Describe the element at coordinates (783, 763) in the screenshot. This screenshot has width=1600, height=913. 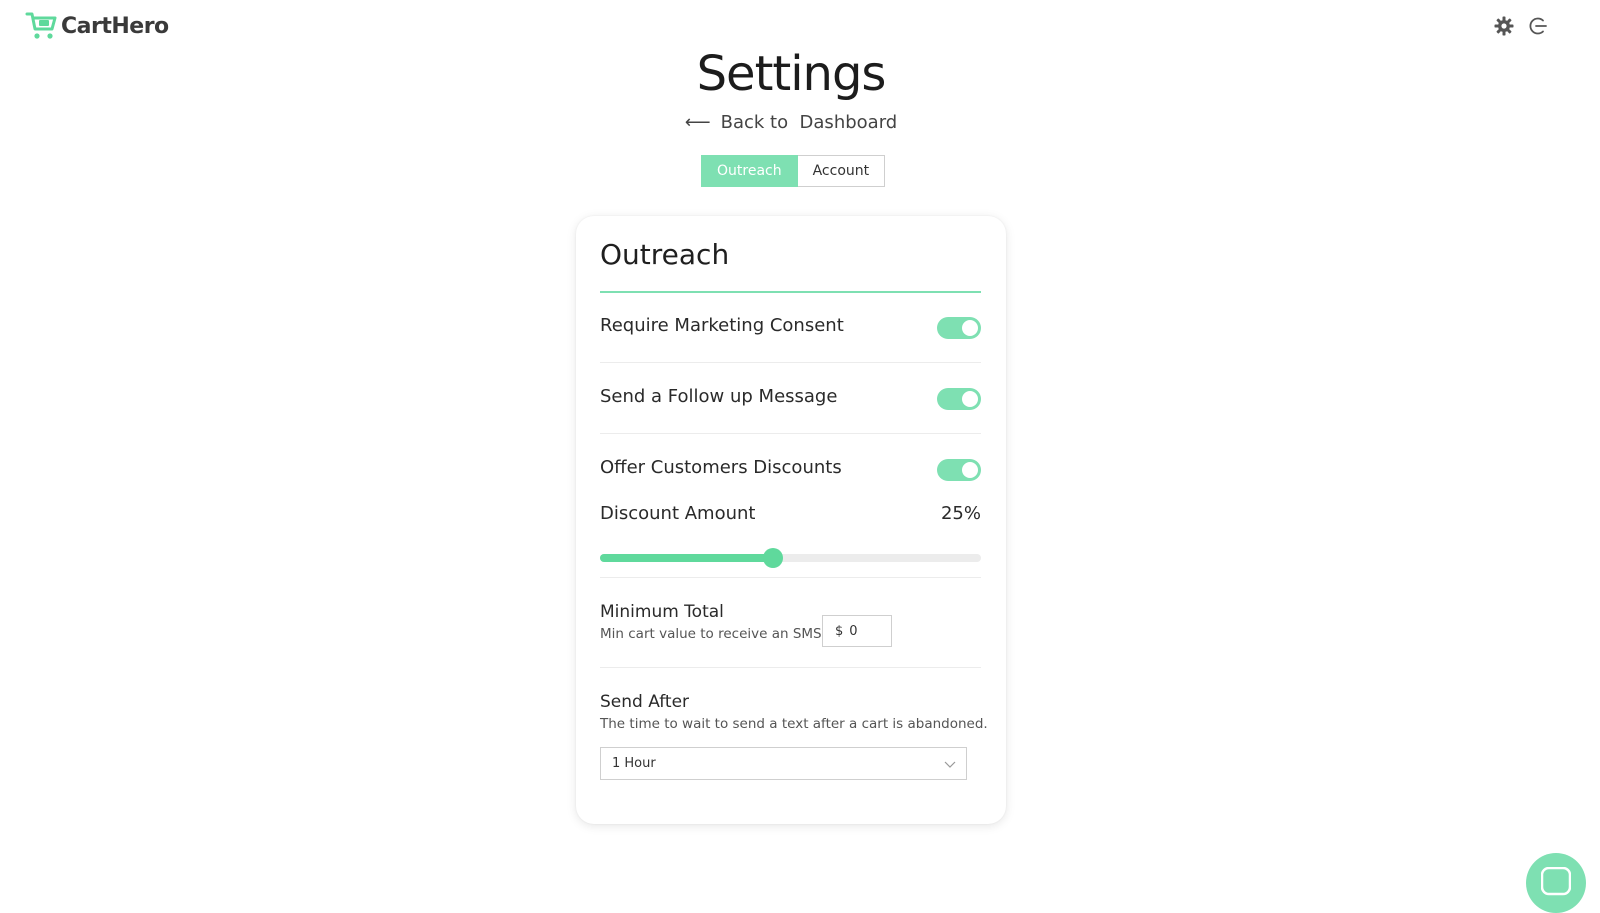
I see `send-after-select: 1 Hour` at that location.